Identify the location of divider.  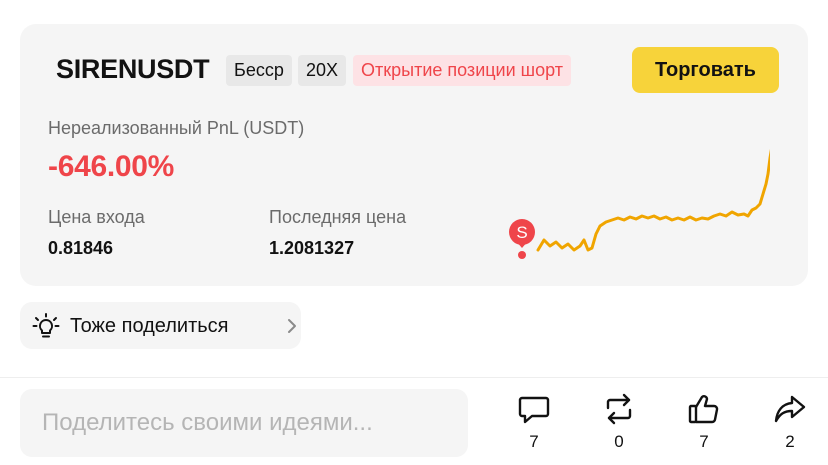
(414, 377).